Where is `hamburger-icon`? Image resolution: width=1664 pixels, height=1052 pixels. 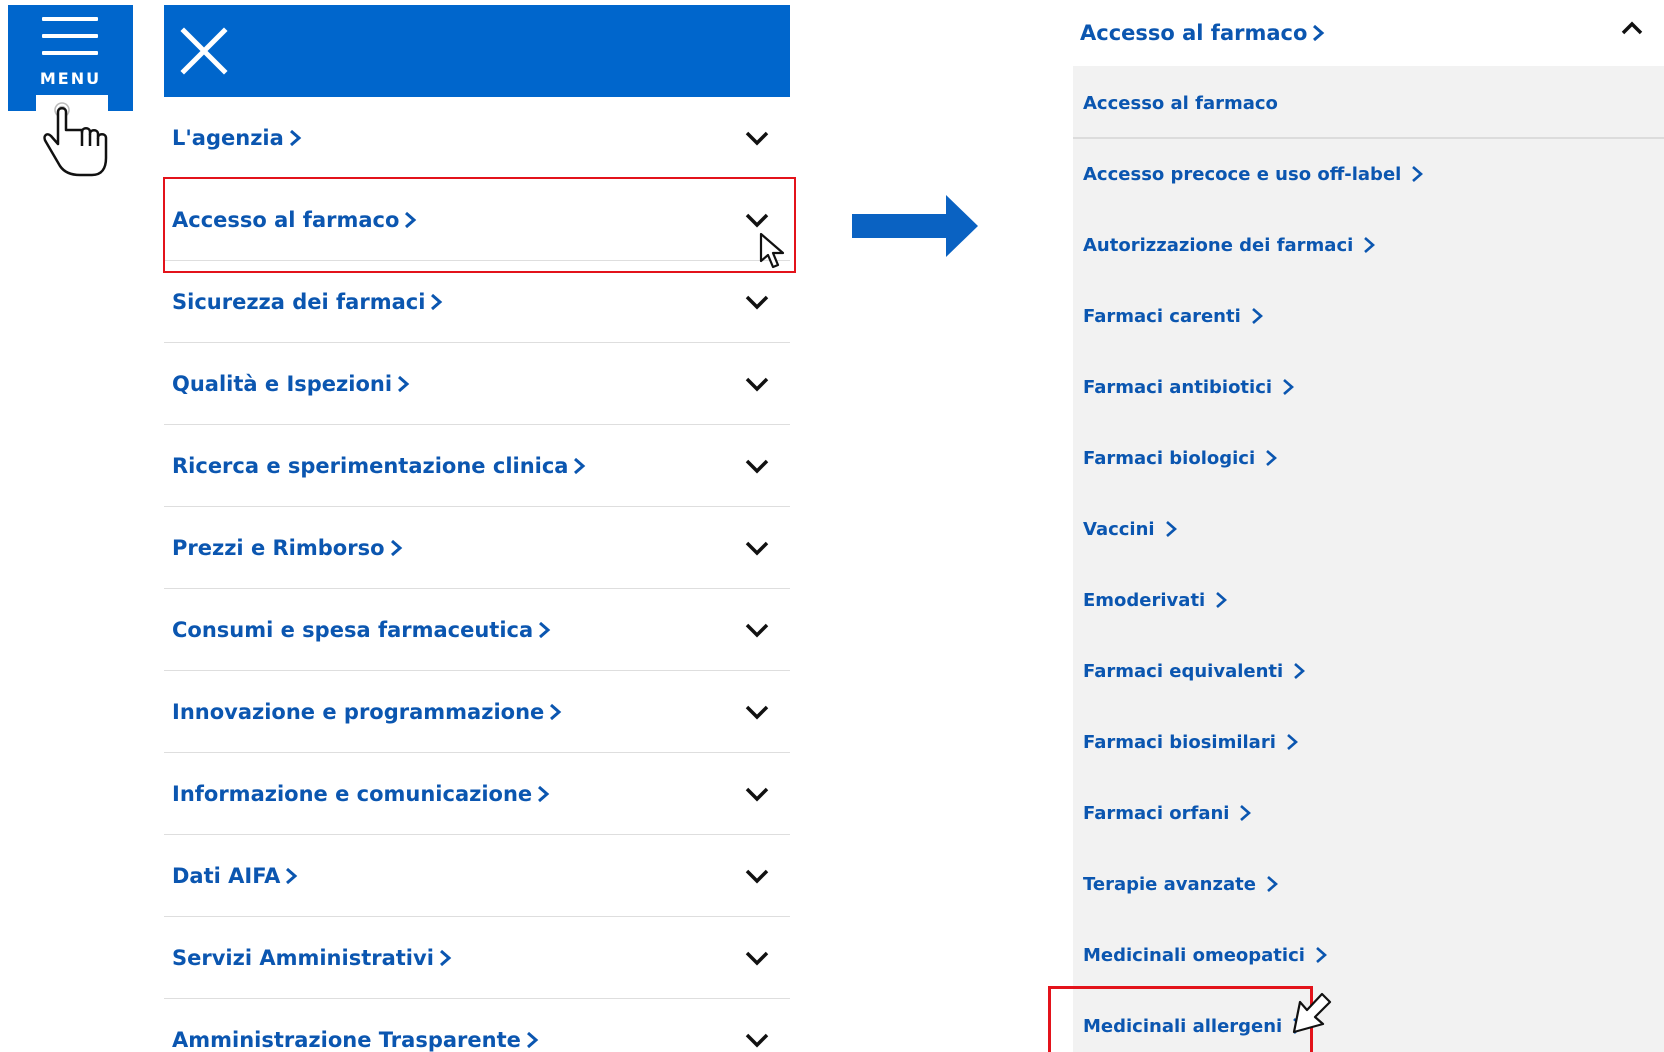 hamburger-icon is located at coordinates (70, 42).